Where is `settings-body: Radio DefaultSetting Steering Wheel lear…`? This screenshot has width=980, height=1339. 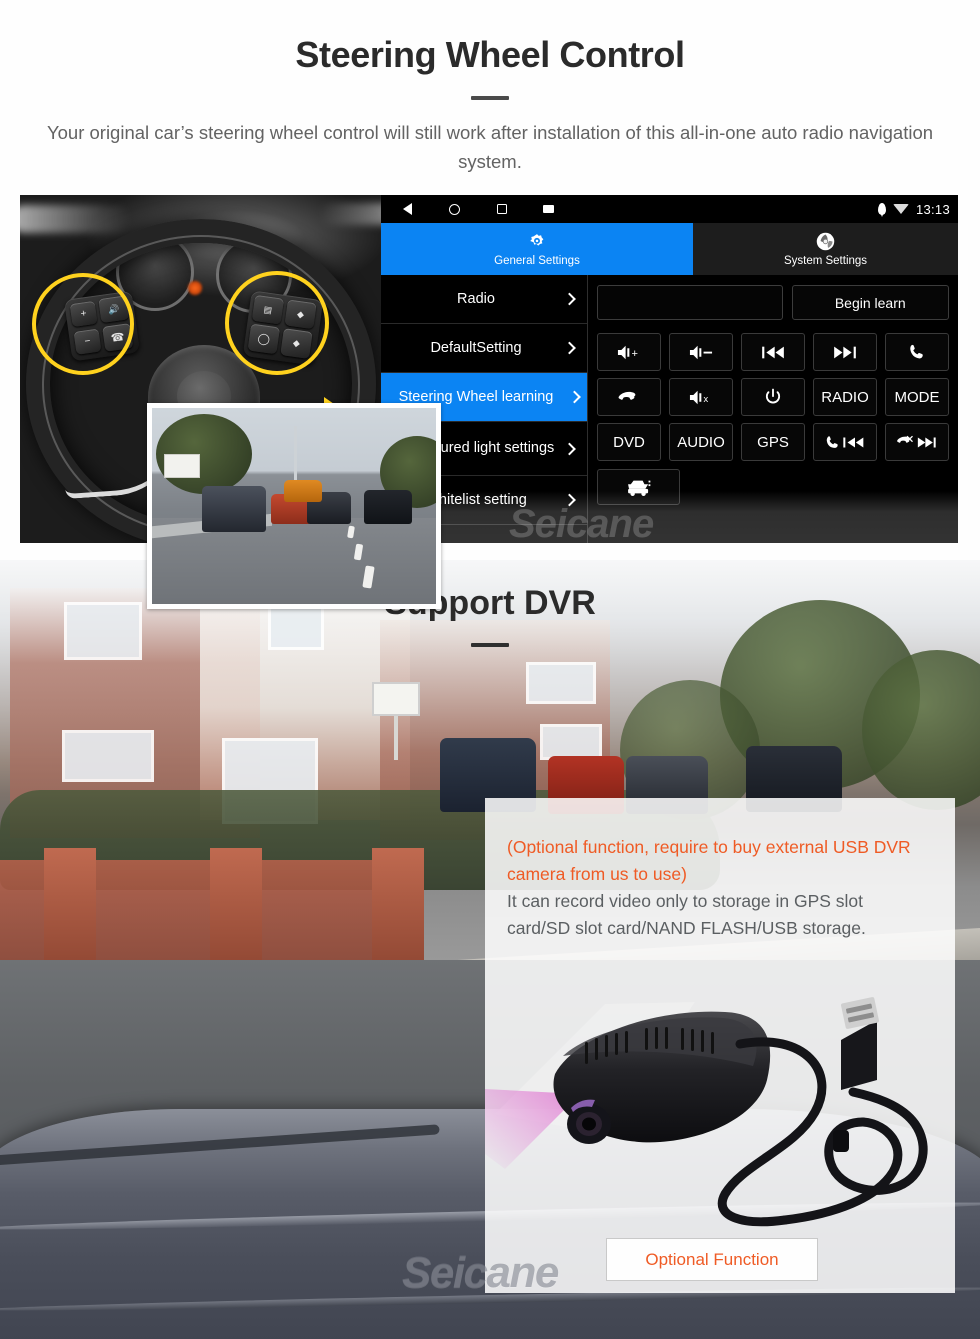 settings-body: Radio DefaultSetting Steering Wheel lear… is located at coordinates (669, 409).